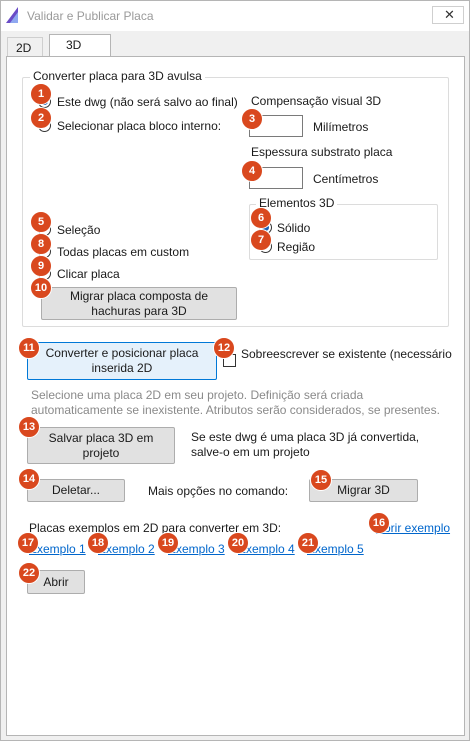  What do you see at coordinates (79, 230) in the screenshot?
I see `radio-selection-label: Seleção` at bounding box center [79, 230].